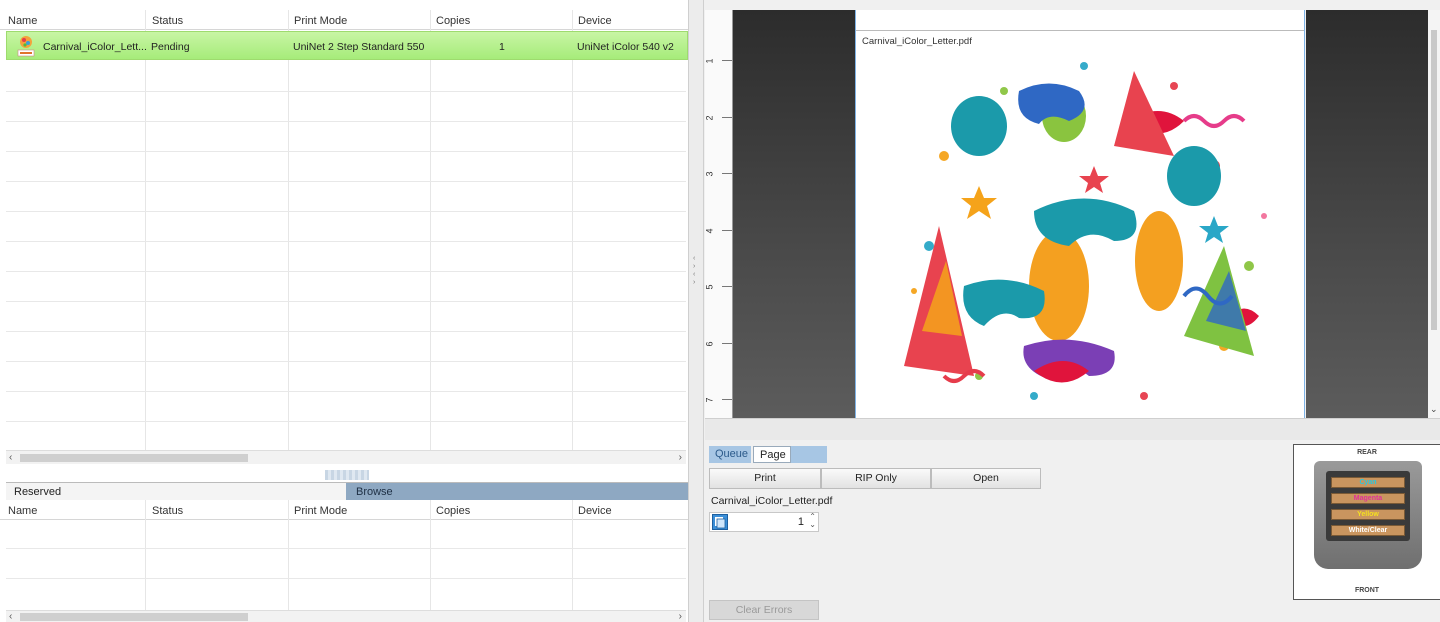  What do you see at coordinates (709, 344) in the screenshot?
I see `ruler-label: 6` at bounding box center [709, 344].